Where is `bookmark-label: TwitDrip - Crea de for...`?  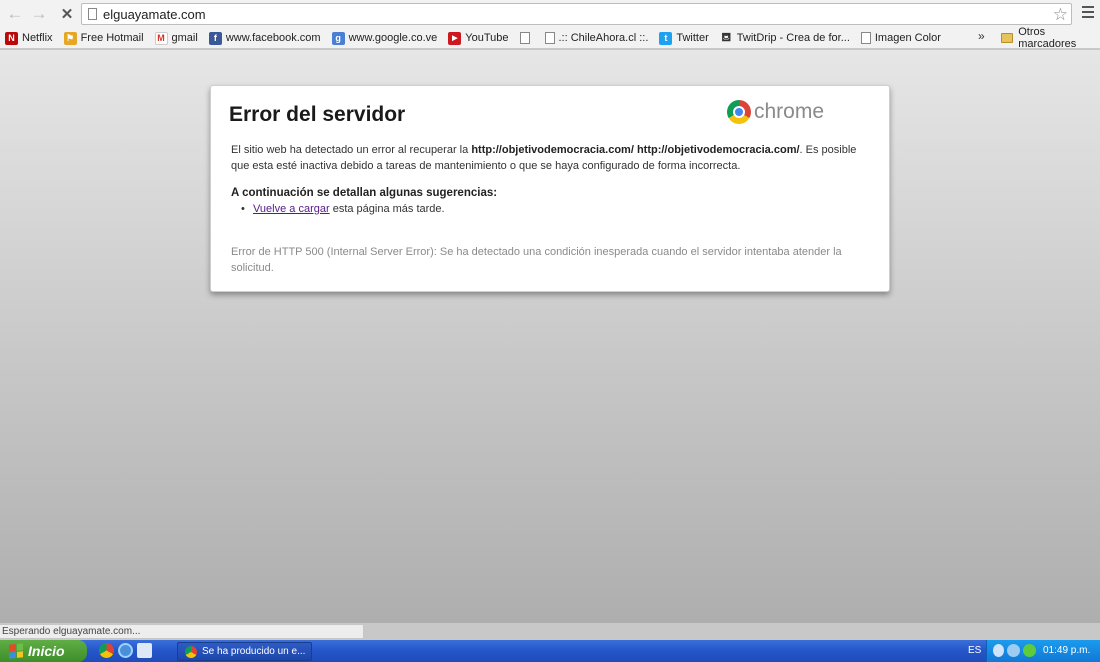
bookmark-label: TwitDrip - Crea de for... is located at coordinates (793, 38).